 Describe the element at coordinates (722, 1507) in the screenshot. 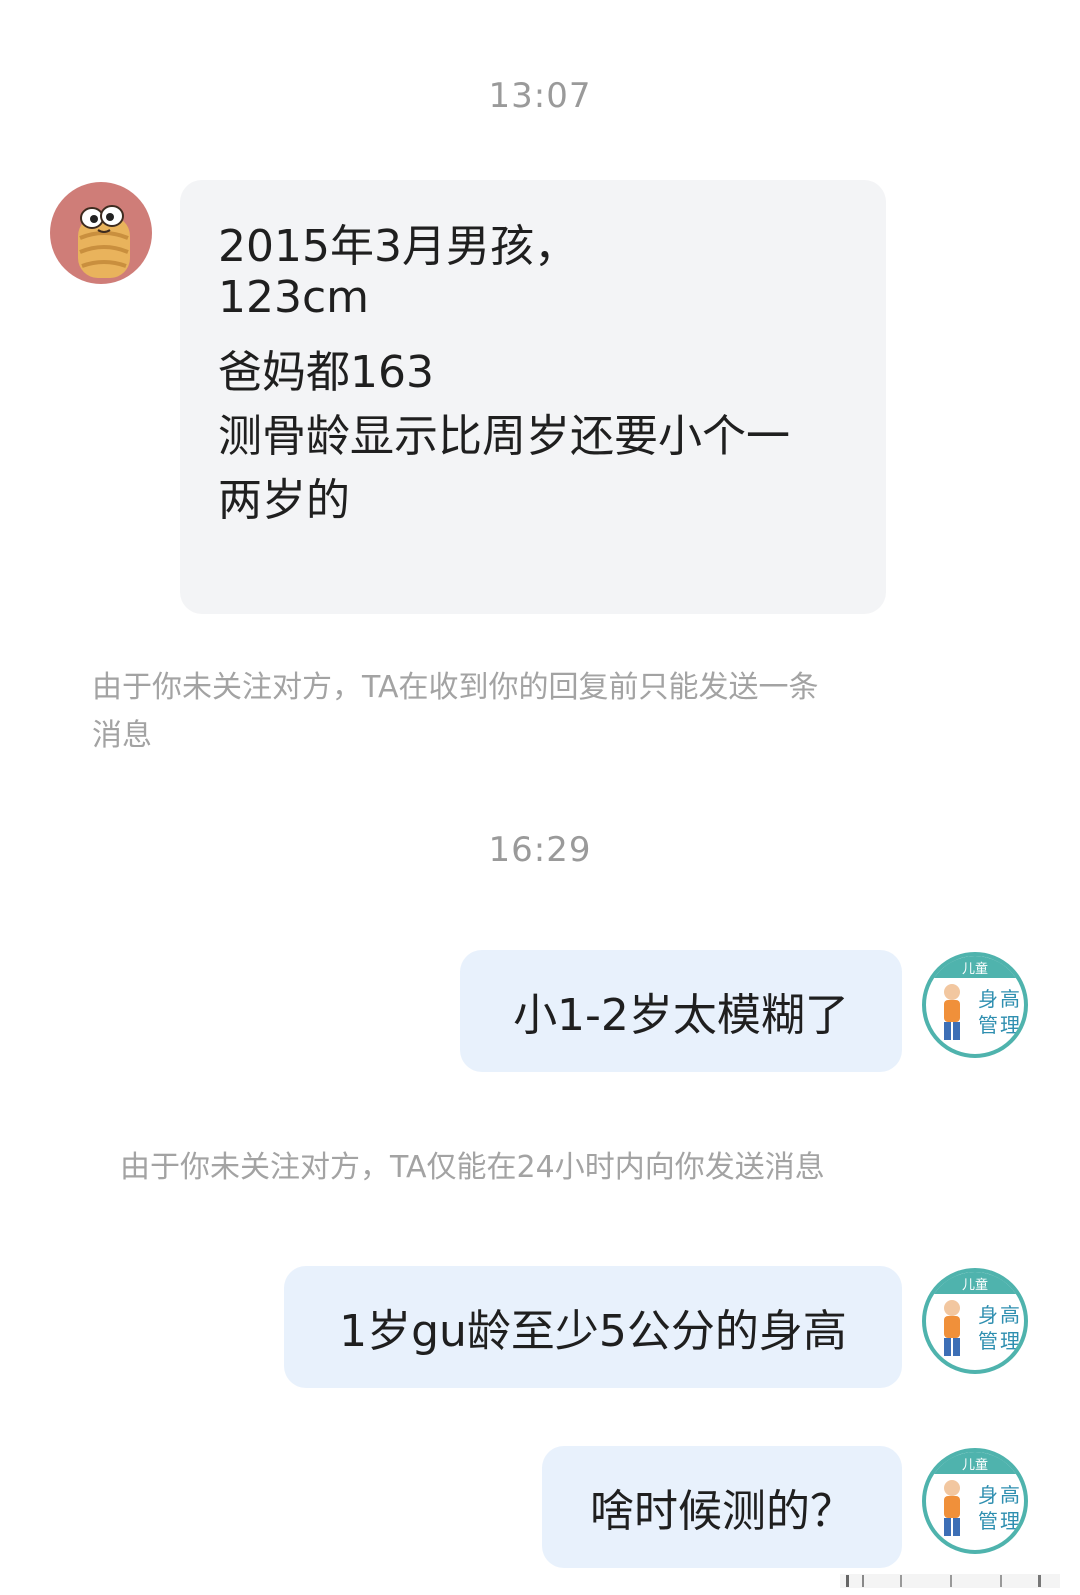

I see `outgoing-message-bubble: 啥时候测的？` at that location.